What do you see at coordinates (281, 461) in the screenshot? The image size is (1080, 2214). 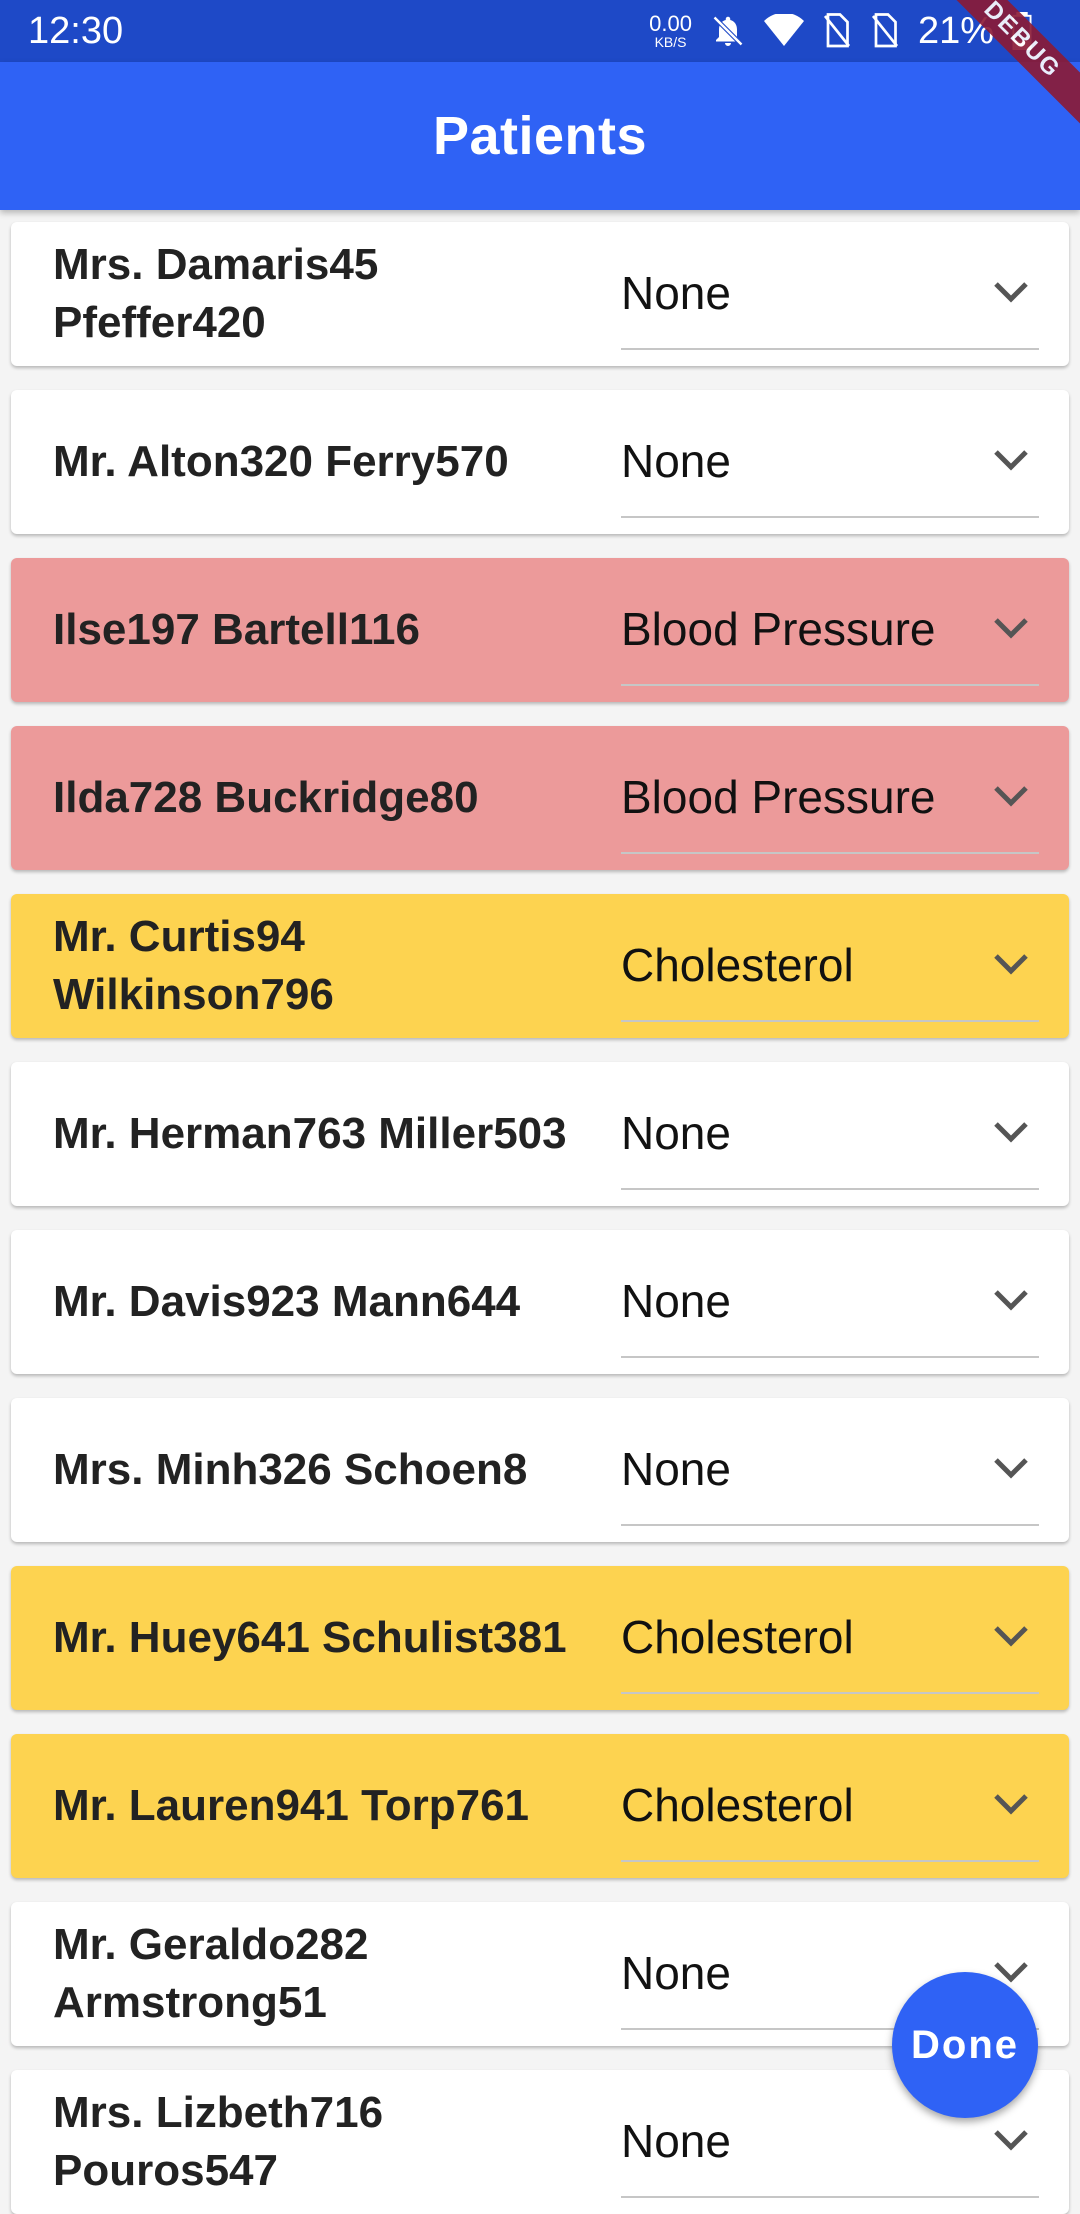 I see `patient-name: Mr. Alton320 Ferry570` at bounding box center [281, 461].